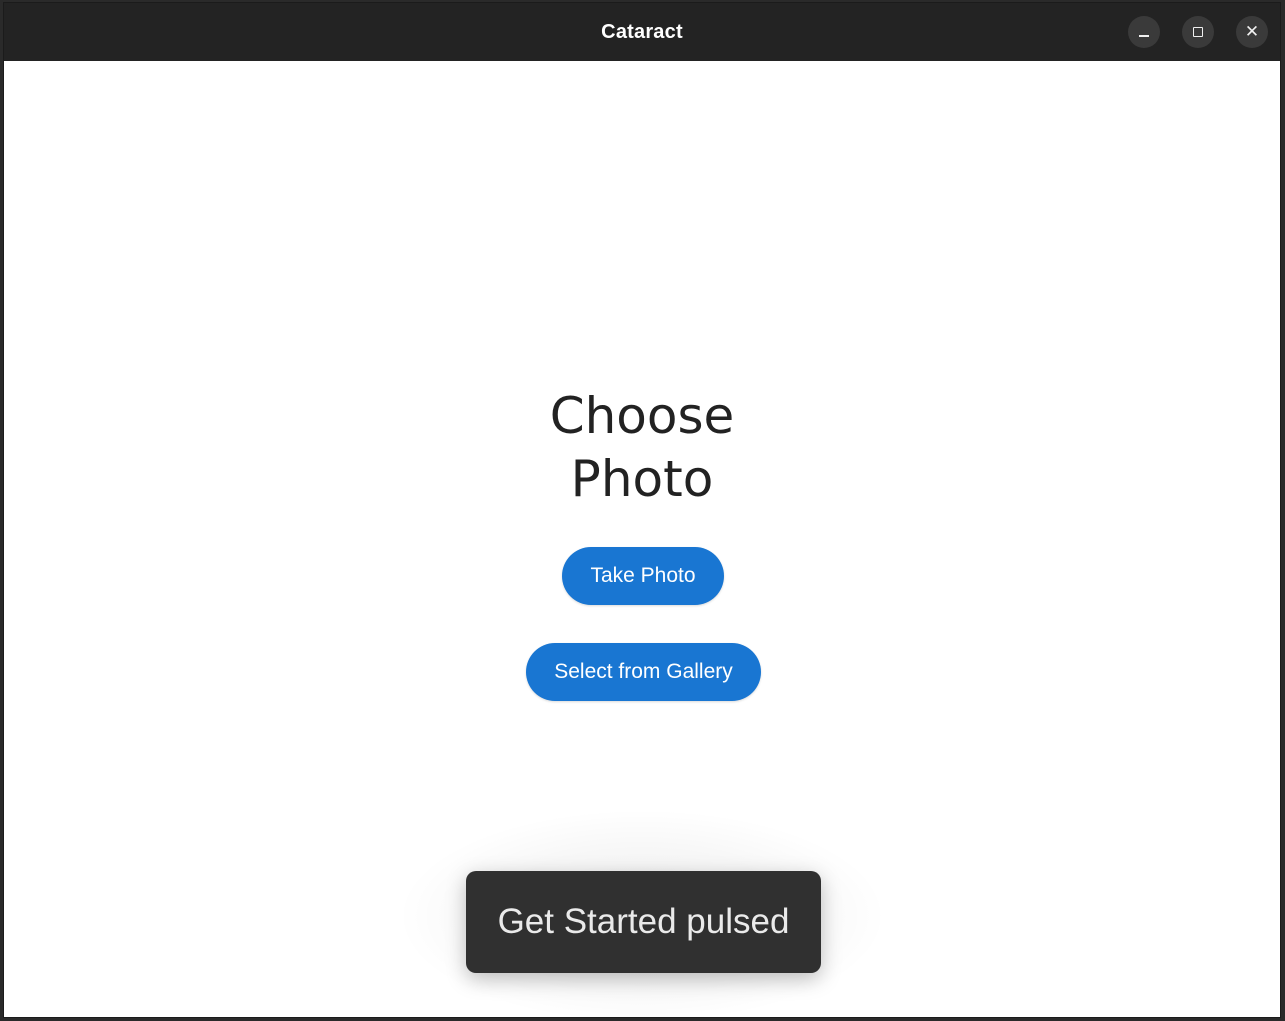  I want to click on minimize-icon, so click(1144, 36).